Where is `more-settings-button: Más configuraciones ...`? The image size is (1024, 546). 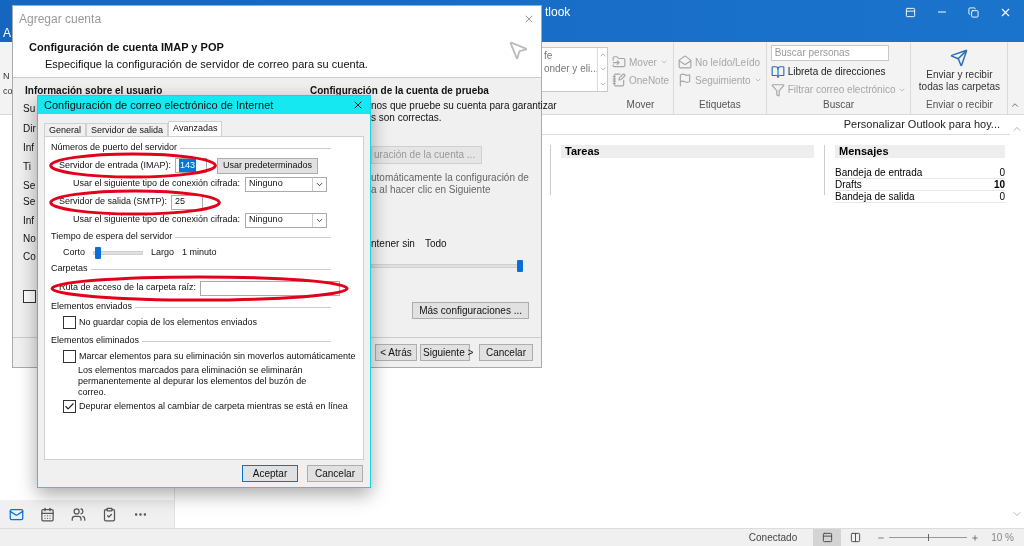 more-settings-button: Más configuraciones ... is located at coordinates (470, 310).